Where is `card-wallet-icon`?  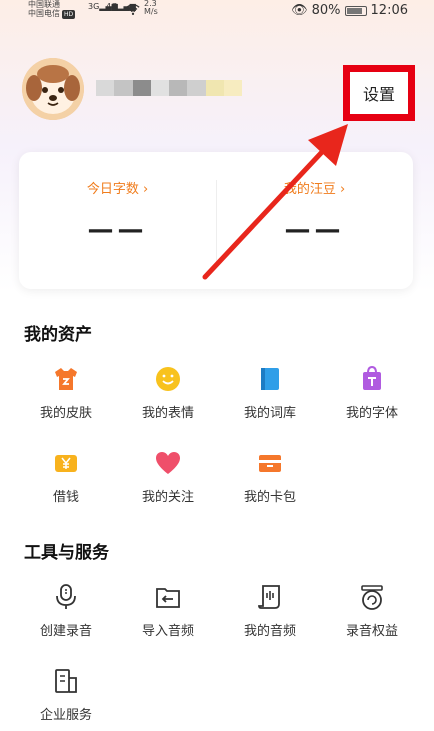
card-wallet-icon is located at coordinates (270, 463).